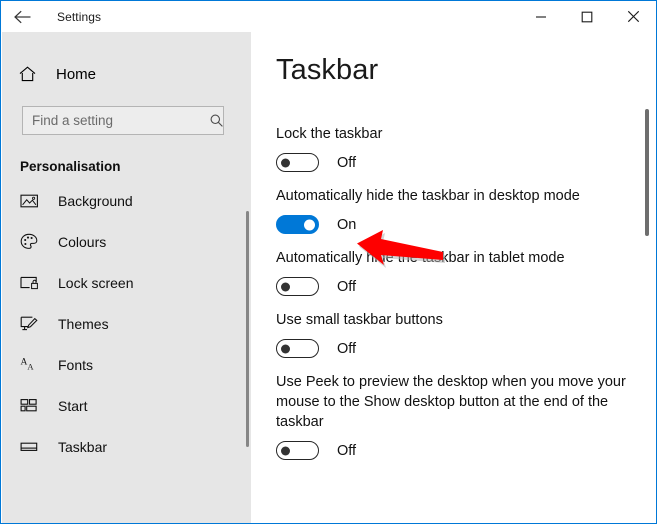 This screenshot has height=524, width=657. I want to click on sidebar-scrollbar-thumb, so click(247, 329).